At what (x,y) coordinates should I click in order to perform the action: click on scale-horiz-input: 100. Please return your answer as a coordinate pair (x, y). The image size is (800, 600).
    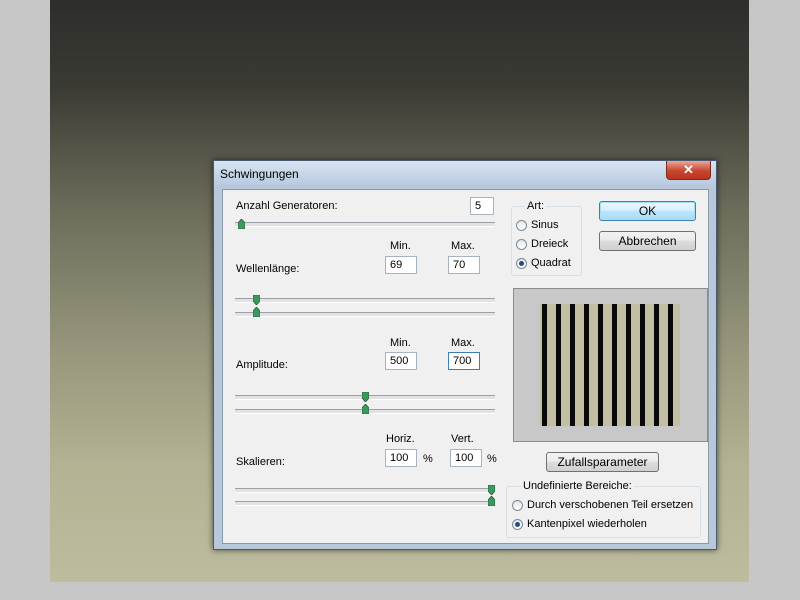
    Looking at the image, I should click on (401, 458).